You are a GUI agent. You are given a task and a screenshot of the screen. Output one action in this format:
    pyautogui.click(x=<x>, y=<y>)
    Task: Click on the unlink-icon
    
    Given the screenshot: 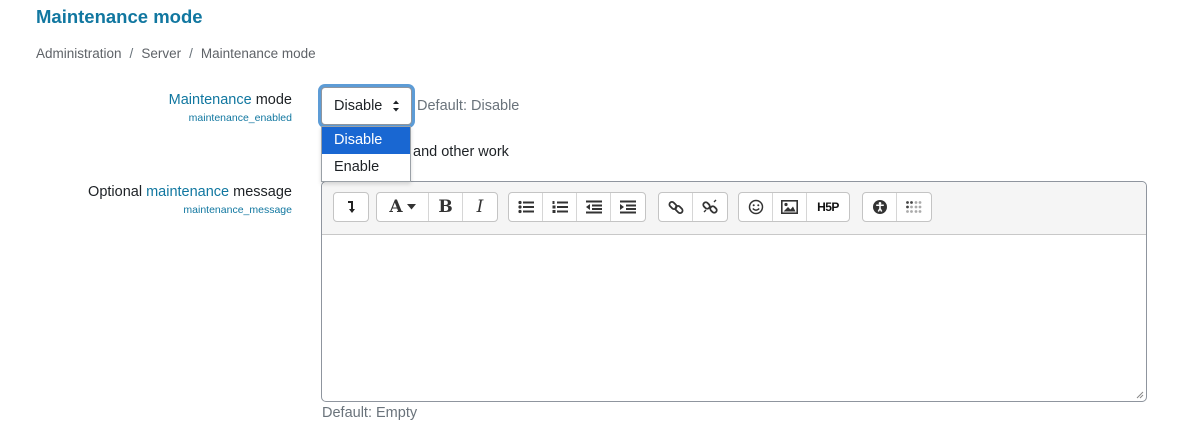 What is the action you would take?
    pyautogui.click(x=710, y=207)
    